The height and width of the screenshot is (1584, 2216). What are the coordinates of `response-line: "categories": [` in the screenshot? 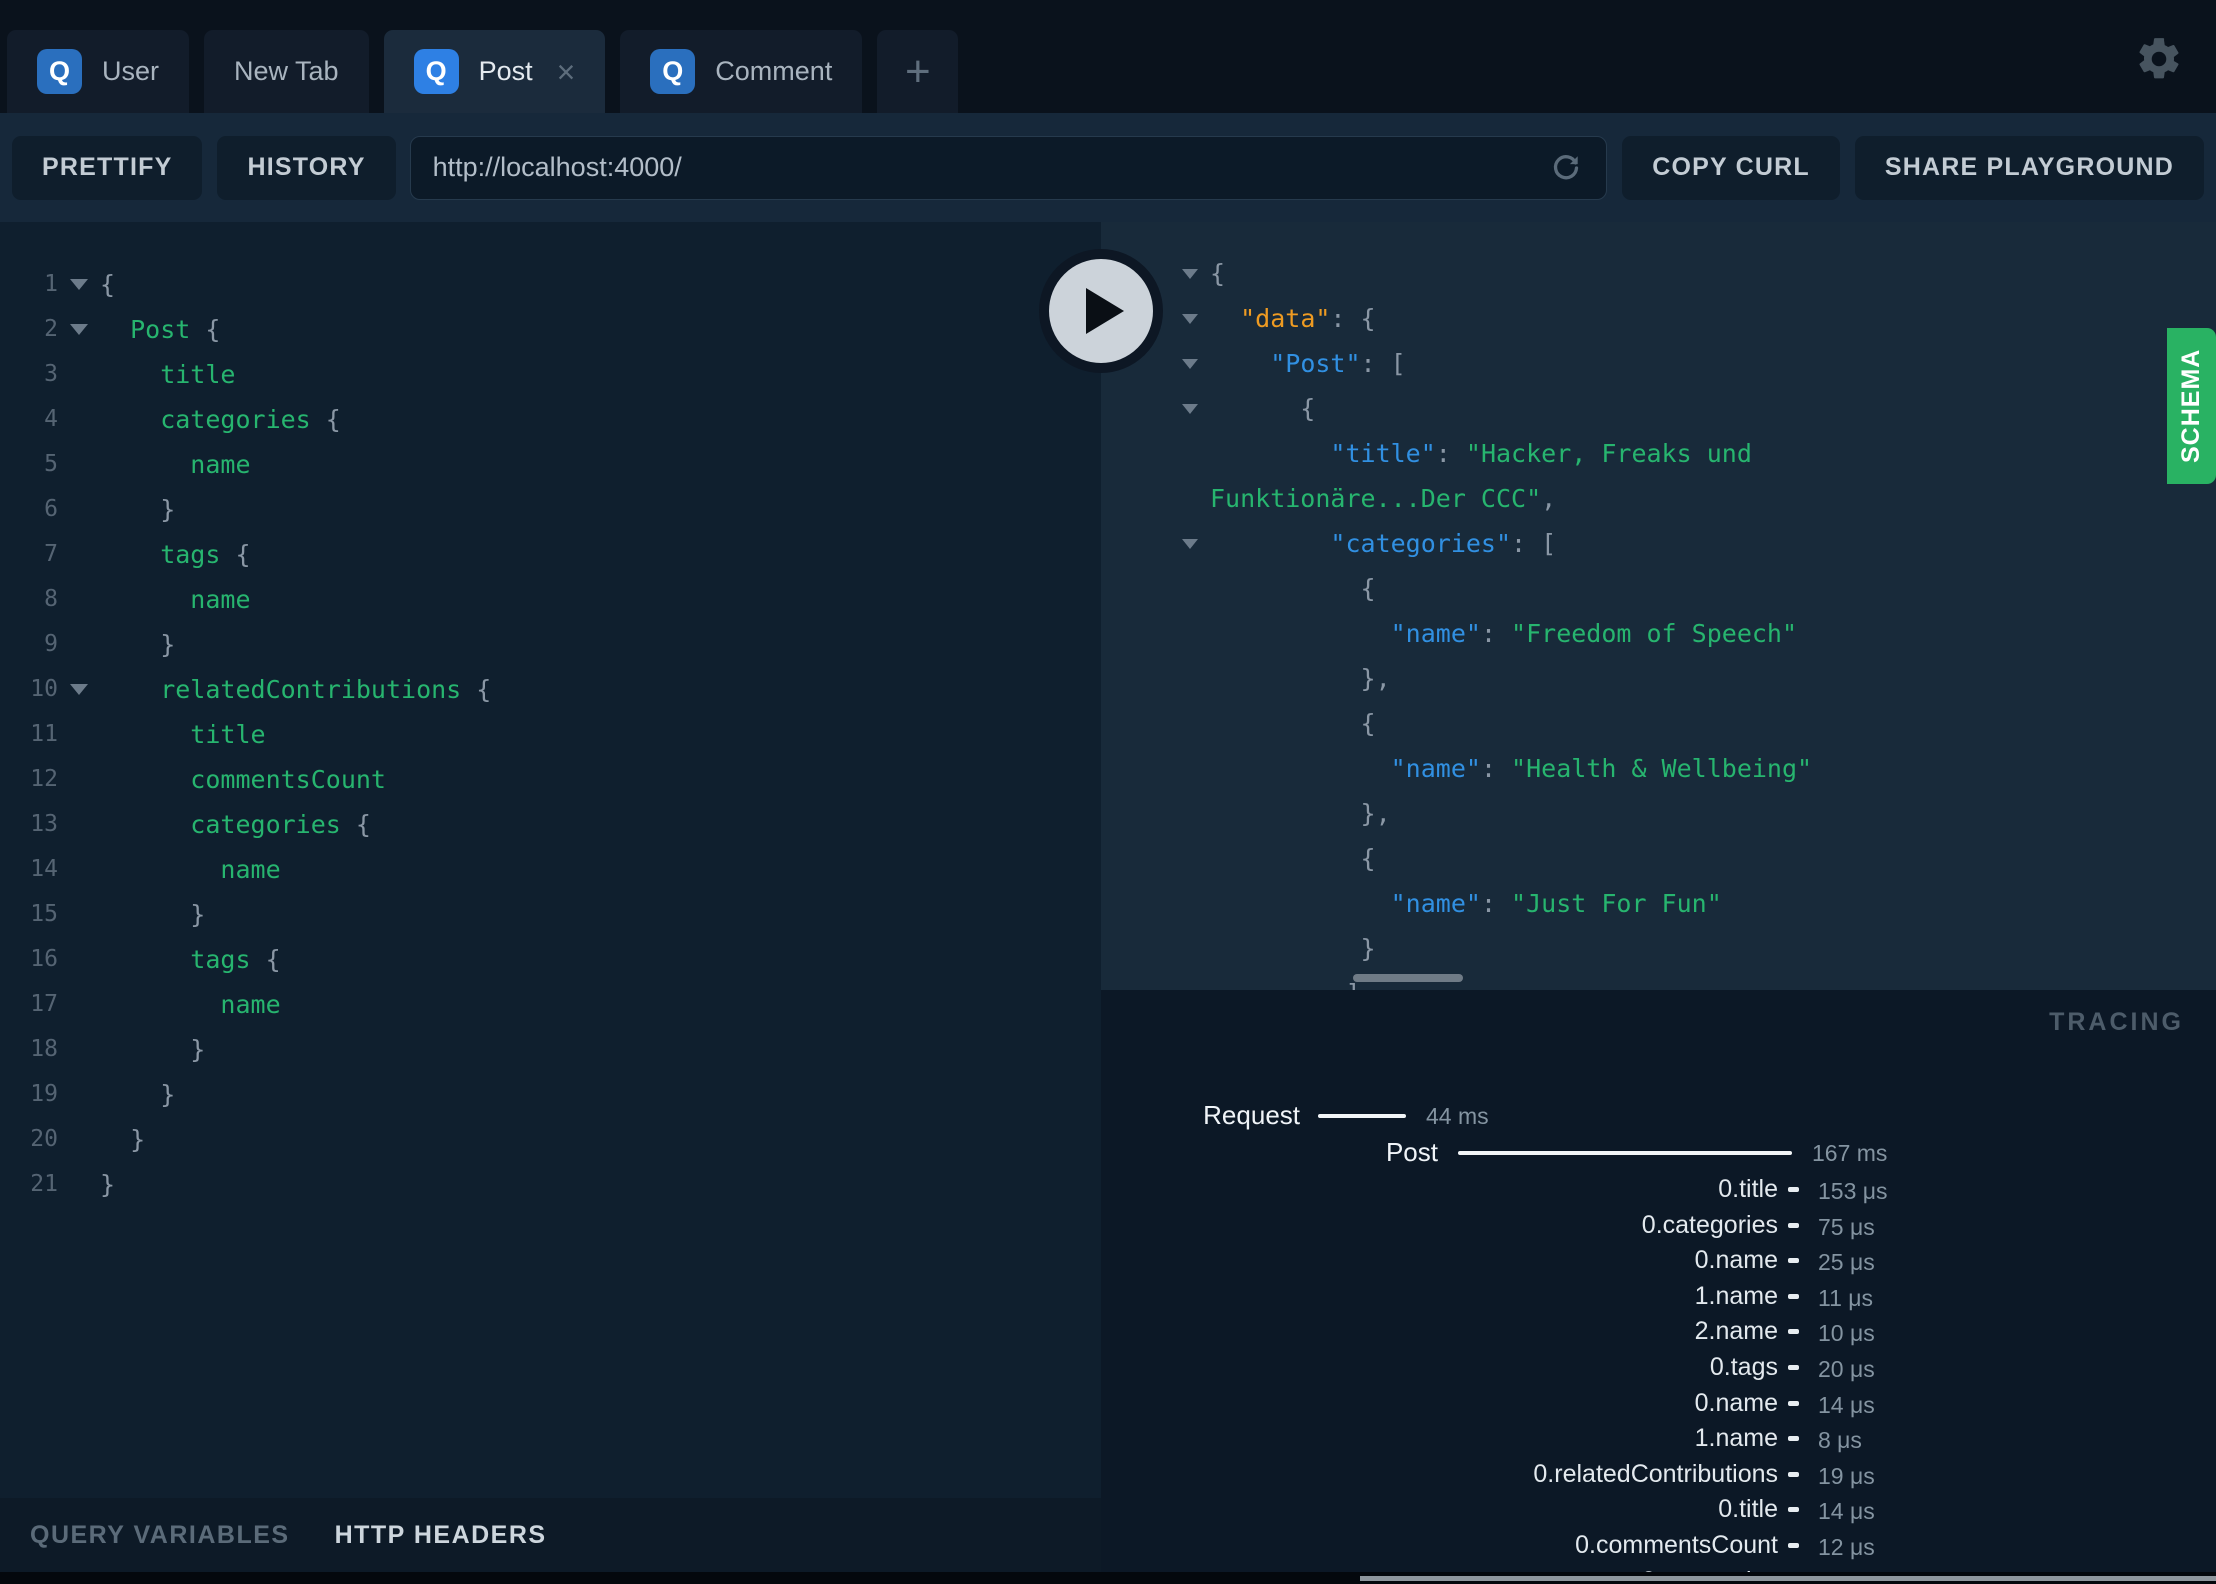 It's located at (1658, 543).